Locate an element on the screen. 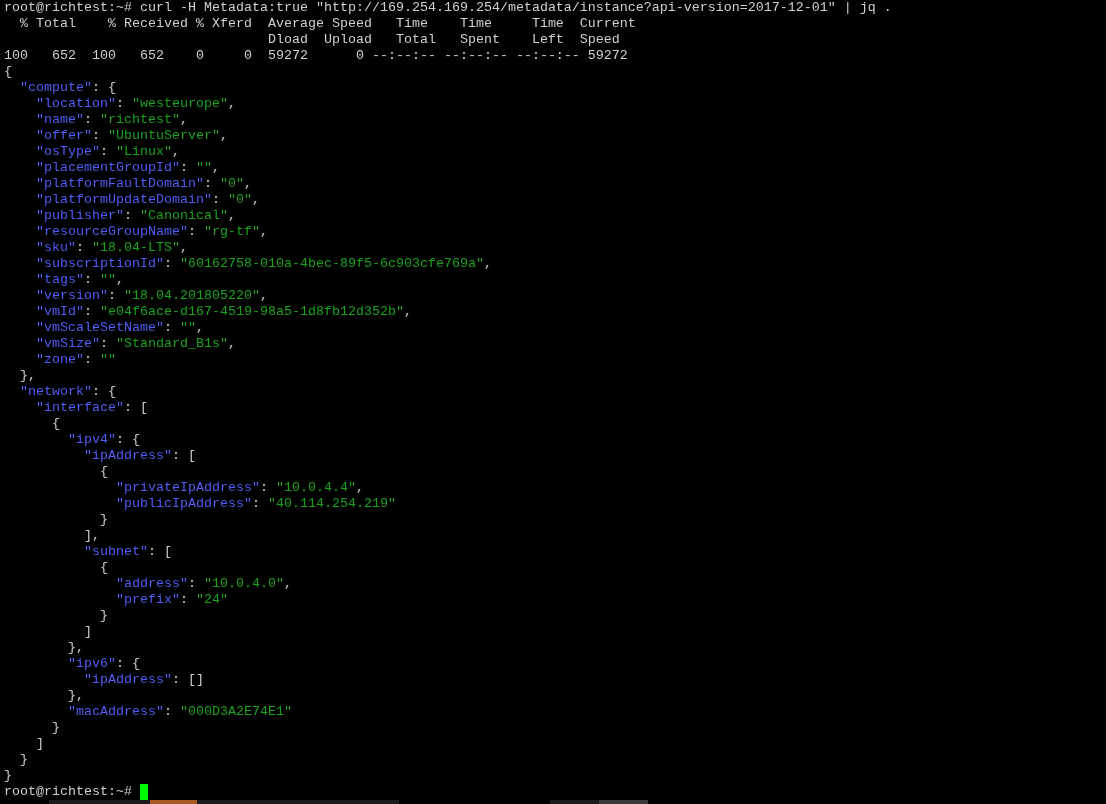 This screenshot has height=804, width=1106. terminal-line: ], is located at coordinates (91, 536).